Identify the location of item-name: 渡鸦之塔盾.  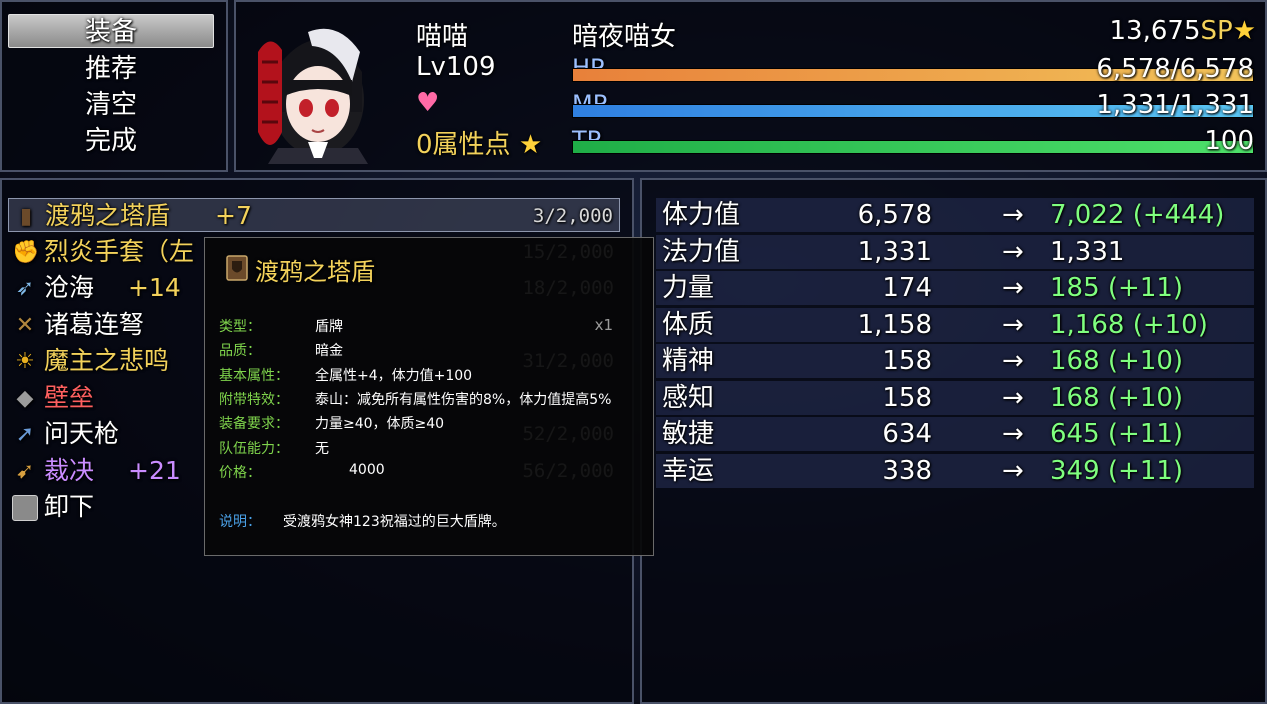
(108, 215).